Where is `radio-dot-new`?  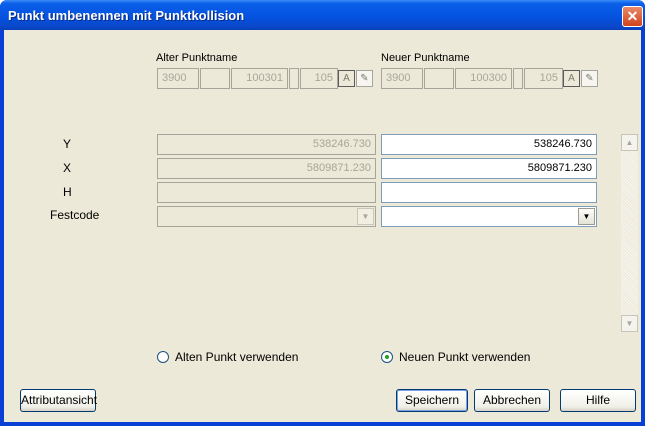 radio-dot-new is located at coordinates (387, 357).